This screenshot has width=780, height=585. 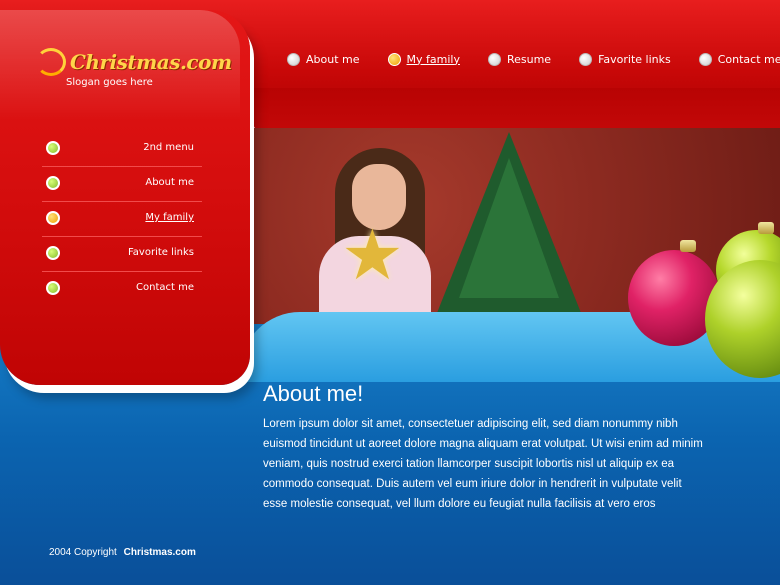 What do you see at coordinates (168, 147) in the screenshot?
I see `side-menu-label: 2nd menu` at bounding box center [168, 147].